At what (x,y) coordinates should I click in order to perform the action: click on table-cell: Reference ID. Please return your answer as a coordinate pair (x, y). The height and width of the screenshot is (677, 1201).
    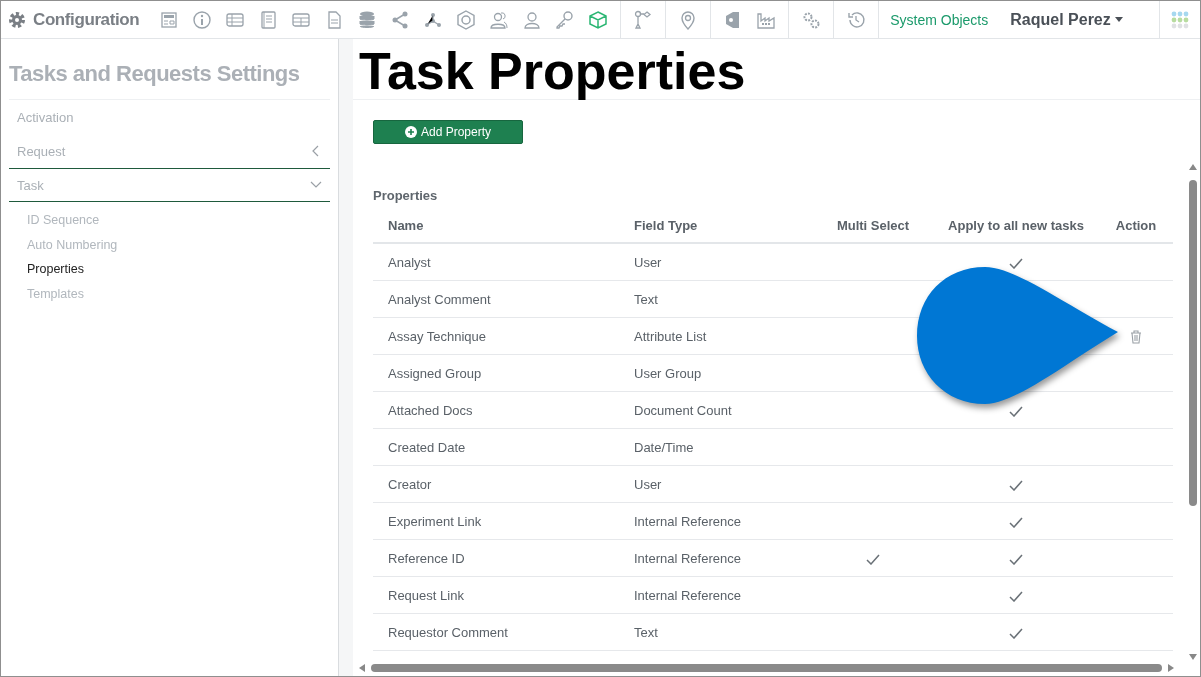
    Looking at the image, I should click on (496, 558).